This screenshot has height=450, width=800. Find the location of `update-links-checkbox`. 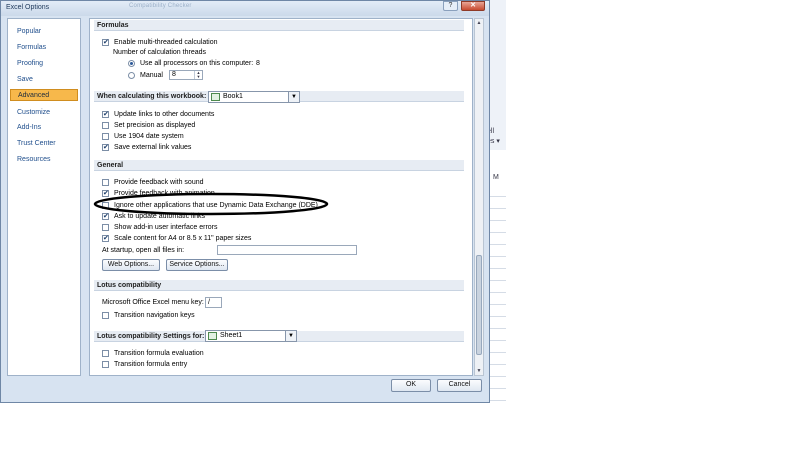

update-links-checkbox is located at coordinates (105, 114).